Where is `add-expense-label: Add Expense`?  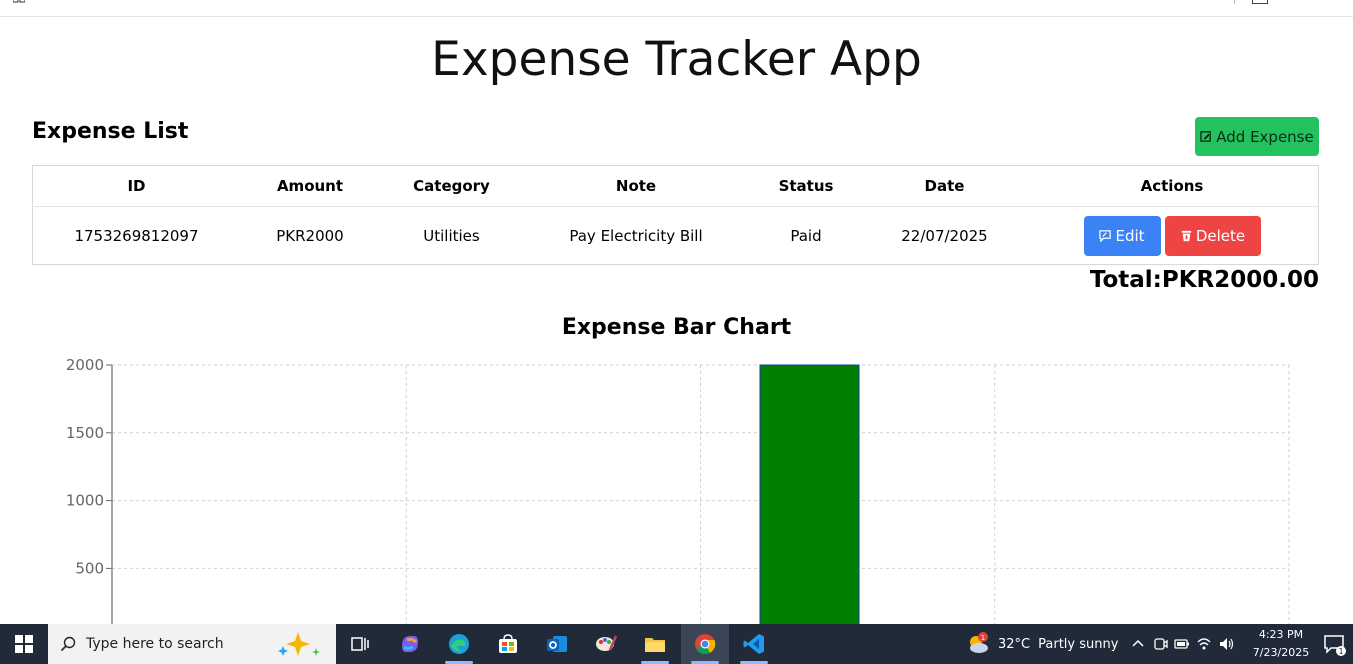
add-expense-label: Add Expense is located at coordinates (1265, 136).